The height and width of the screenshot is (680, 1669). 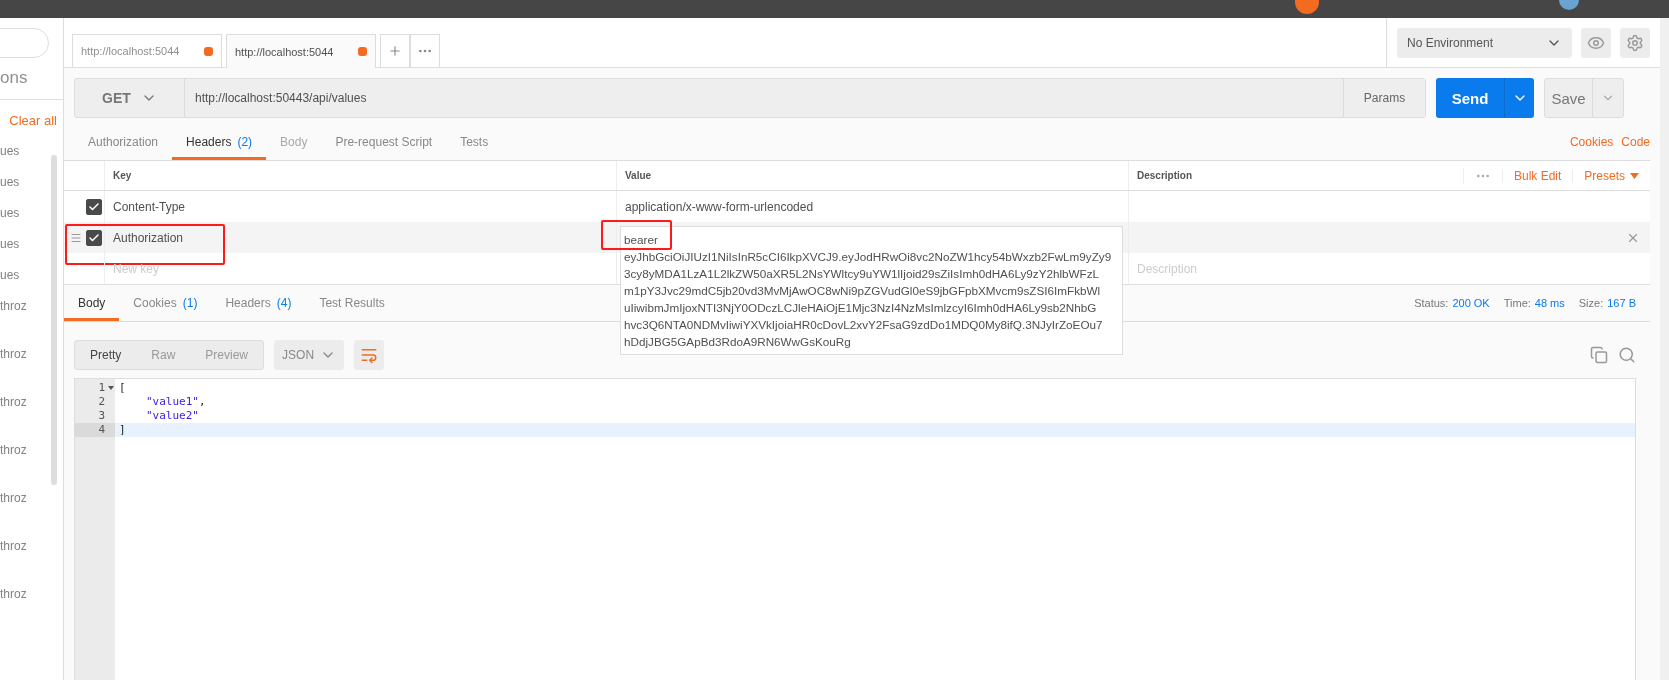 What do you see at coordinates (474, 147) in the screenshot?
I see `request-section-tab: Tests` at bounding box center [474, 147].